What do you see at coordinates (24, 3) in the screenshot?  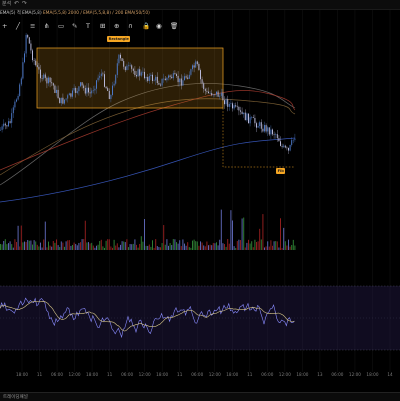 I see `redo-icon: ↷` at bounding box center [24, 3].